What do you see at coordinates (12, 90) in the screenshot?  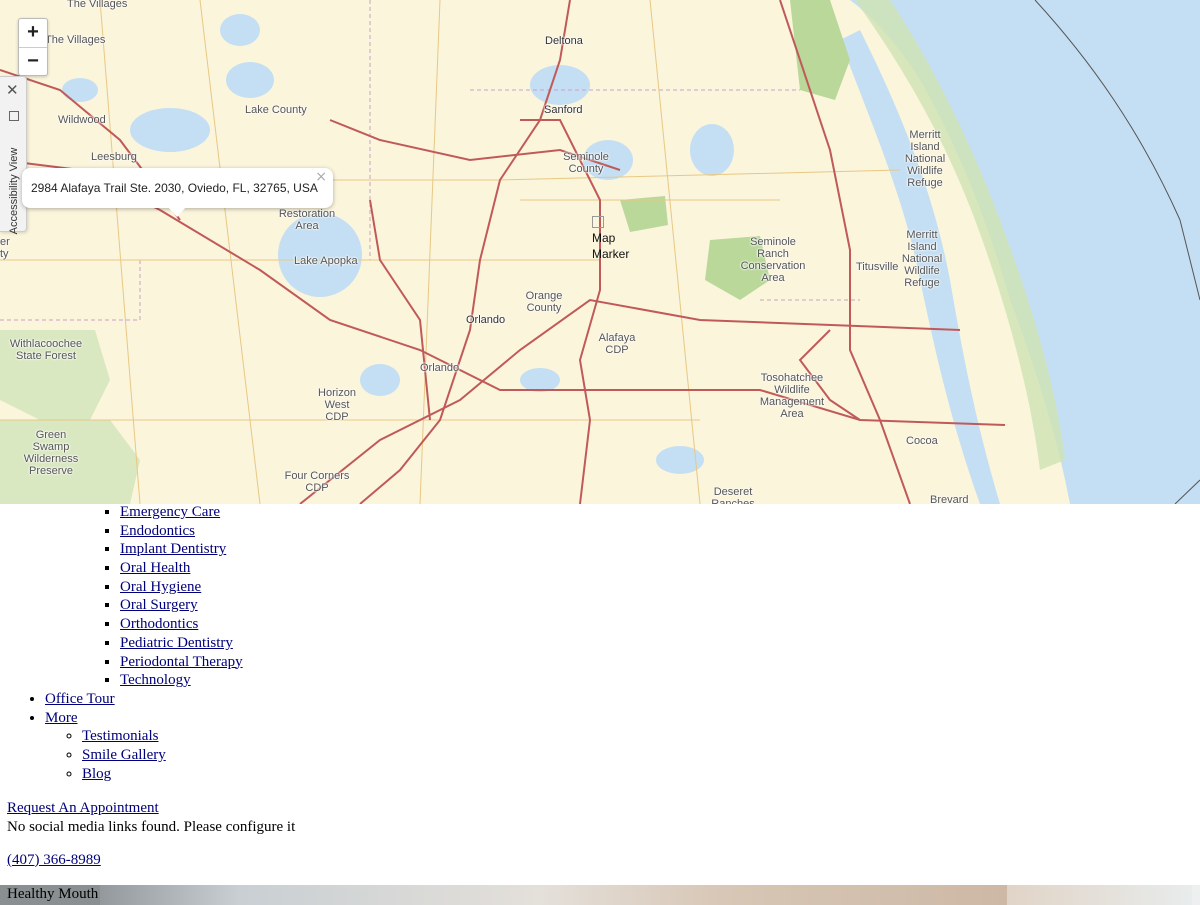 I see `close-icon: ✕` at bounding box center [12, 90].